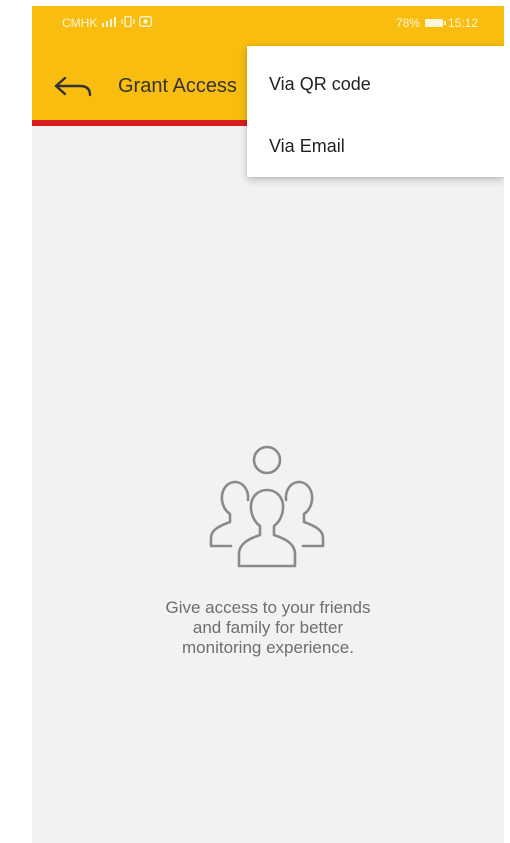 The image size is (510, 843). I want to click on menu-item-via-email: Via Email, so click(375, 147).